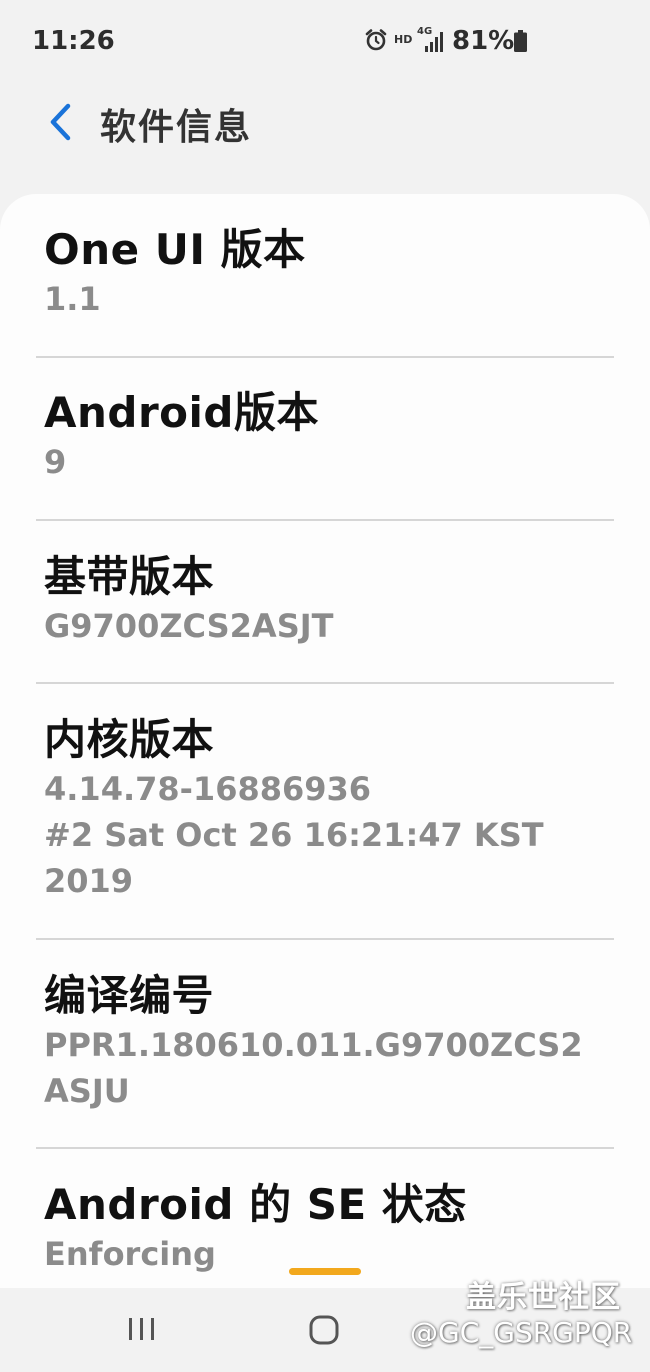  Describe the element at coordinates (376, 40) in the screenshot. I see `alarm-icon` at that location.